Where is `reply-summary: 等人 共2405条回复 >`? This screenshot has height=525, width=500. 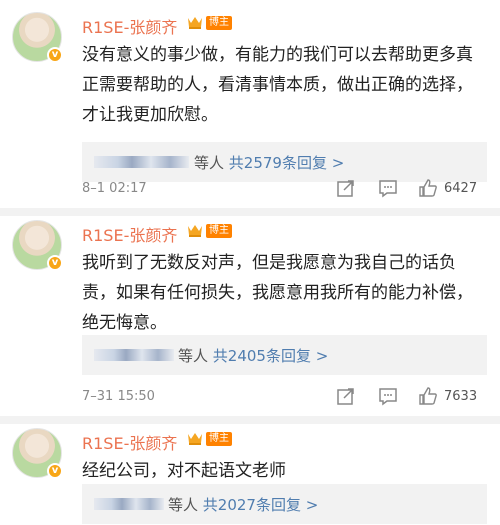 reply-summary: 等人 共2405条回复 > is located at coordinates (284, 355).